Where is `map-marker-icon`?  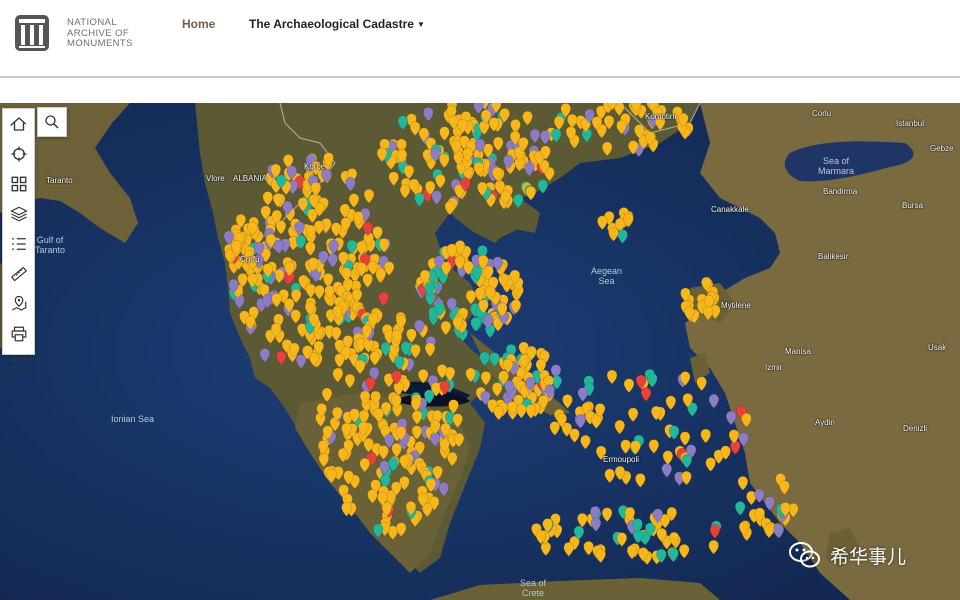
map-marker-icon is located at coordinates (18, 303).